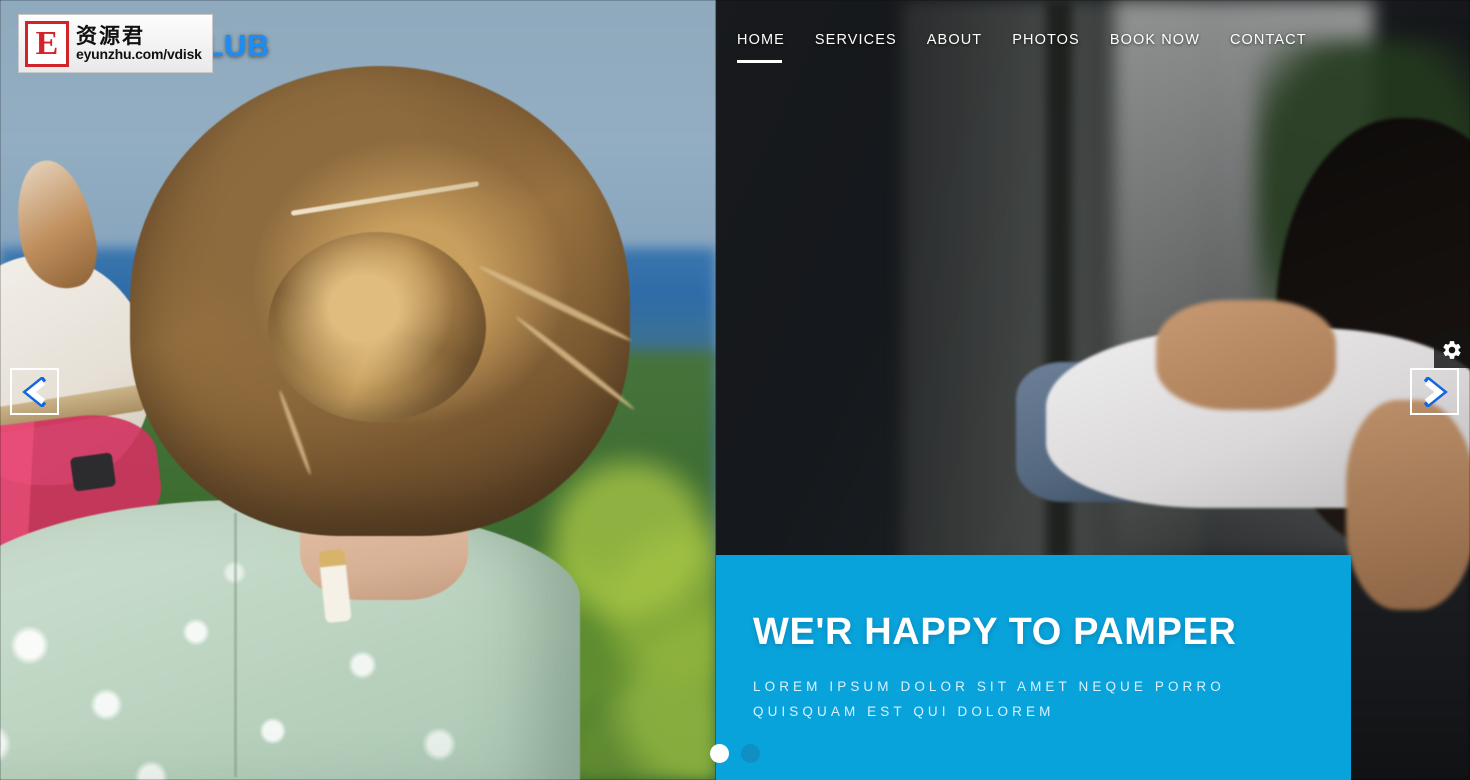 The image size is (1470, 780). I want to click on watermark-text: 资源君 eyunzhu.com/vdisk, so click(139, 43).